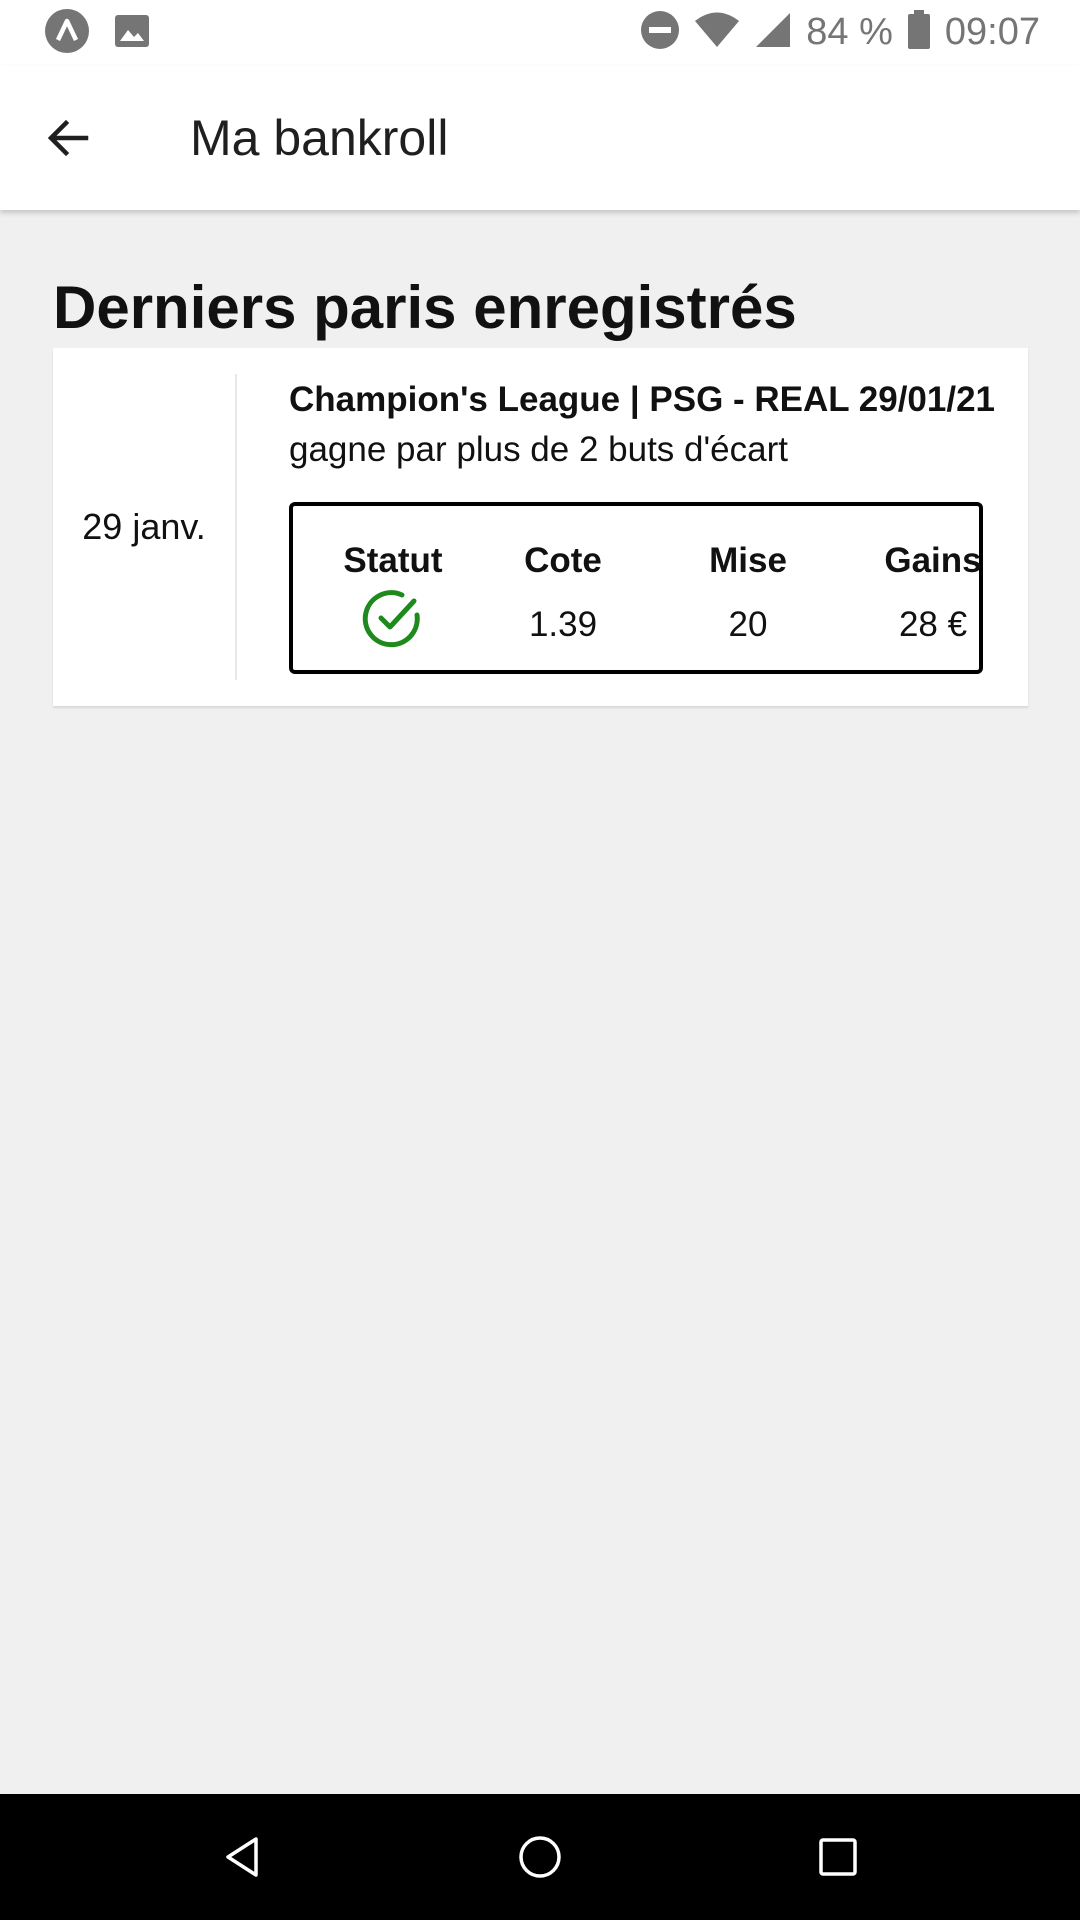  Describe the element at coordinates (97, 33) in the screenshot. I see `status-bar-left` at that location.